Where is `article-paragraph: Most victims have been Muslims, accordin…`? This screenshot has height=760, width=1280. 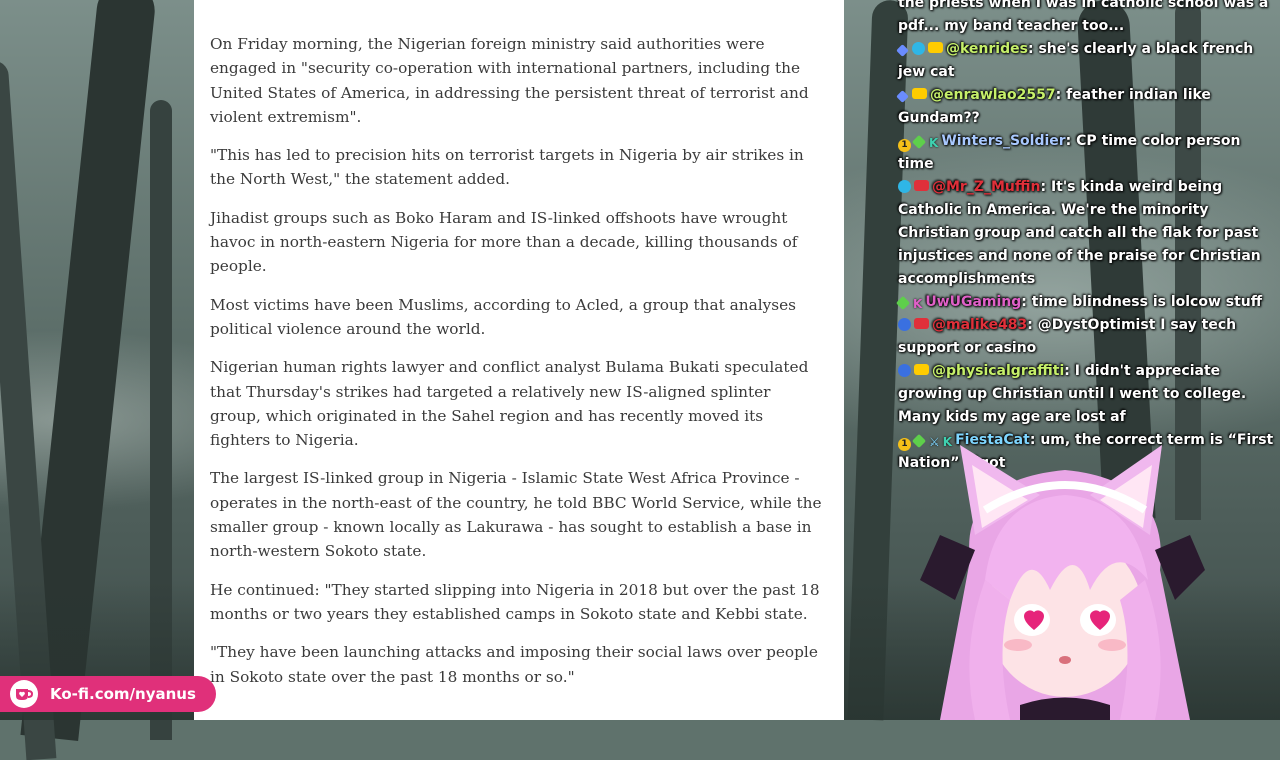 article-paragraph: Most victims have been Muslims, accordin… is located at coordinates (503, 316).